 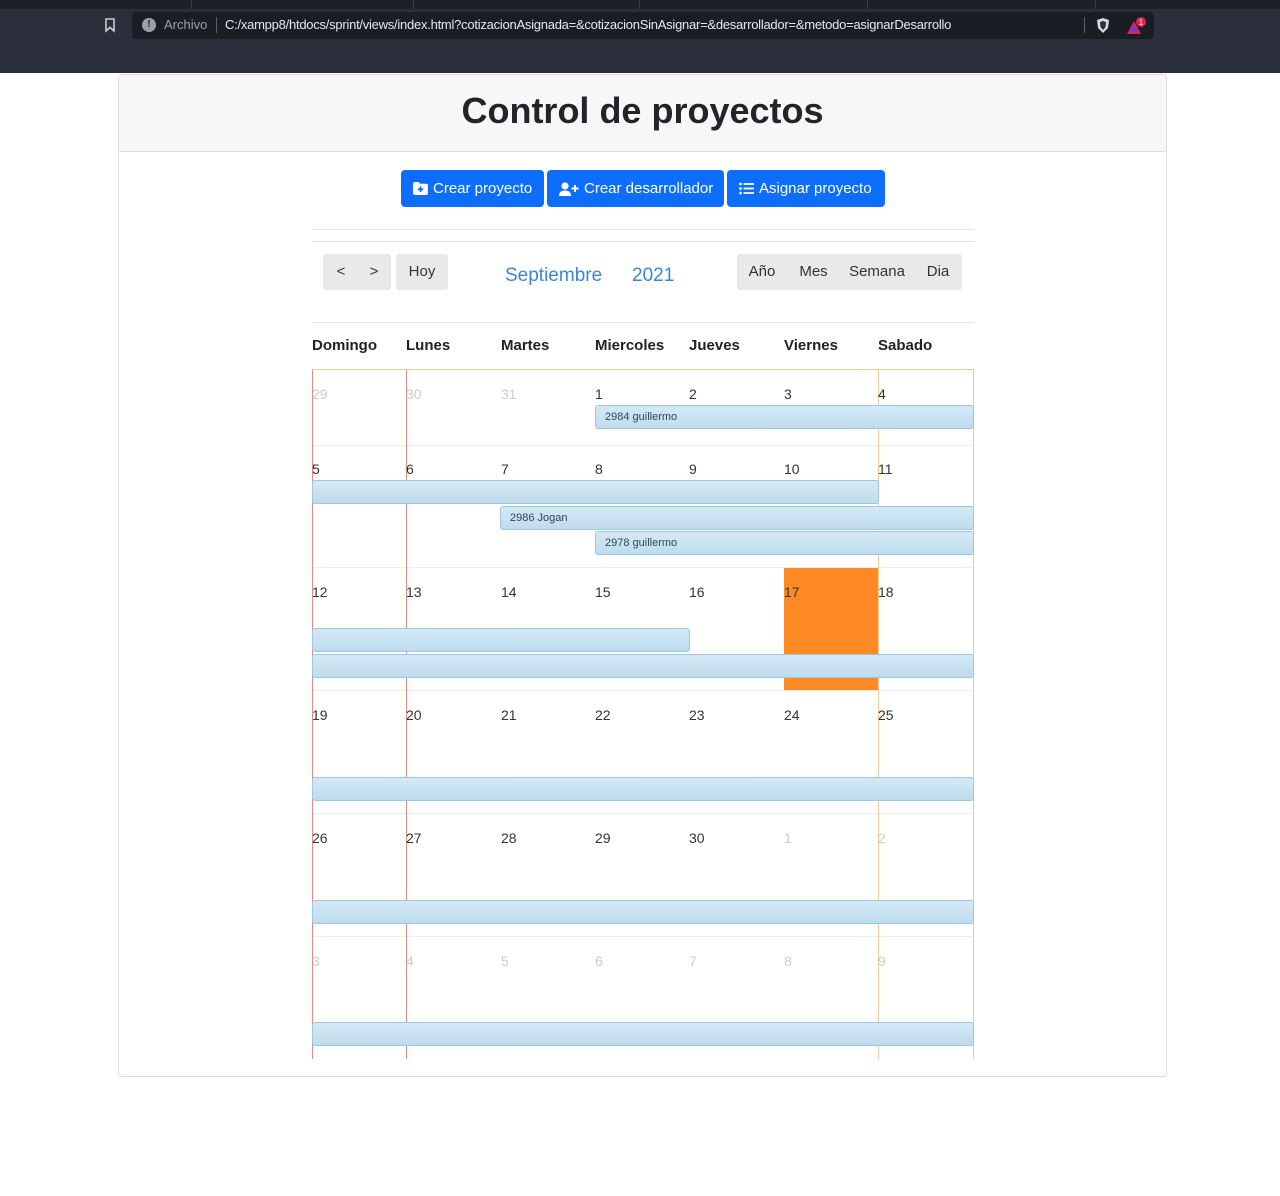 I want to click on prev-next-group: < >, so click(x=357, y=272).